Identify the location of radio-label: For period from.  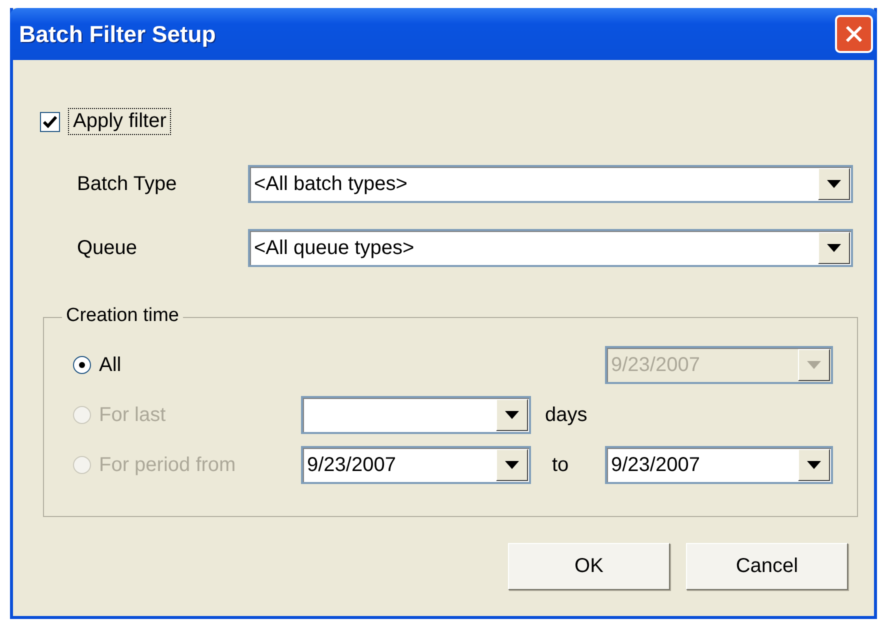
(167, 465).